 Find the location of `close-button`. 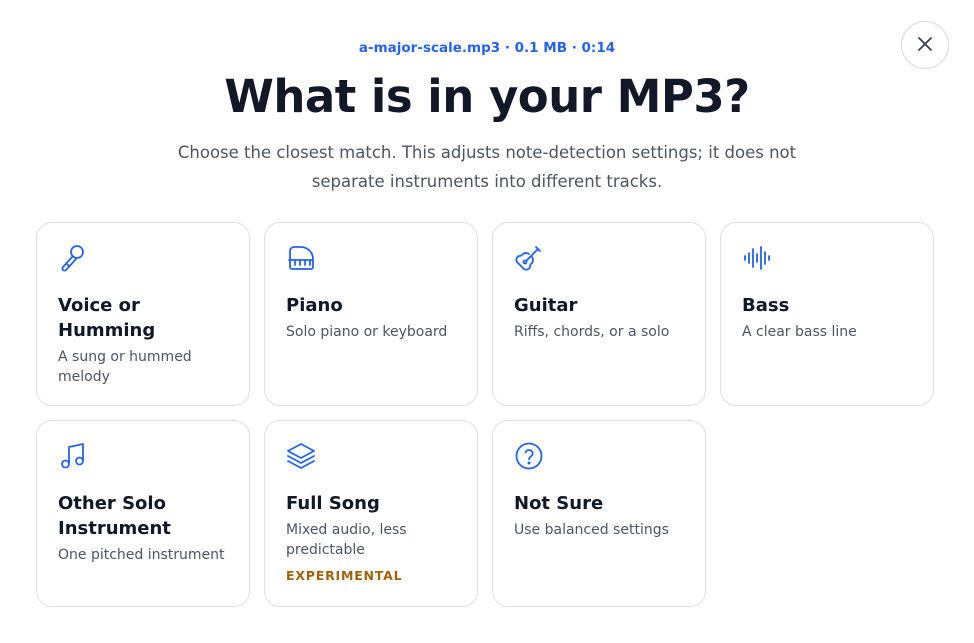

close-button is located at coordinates (925, 45).